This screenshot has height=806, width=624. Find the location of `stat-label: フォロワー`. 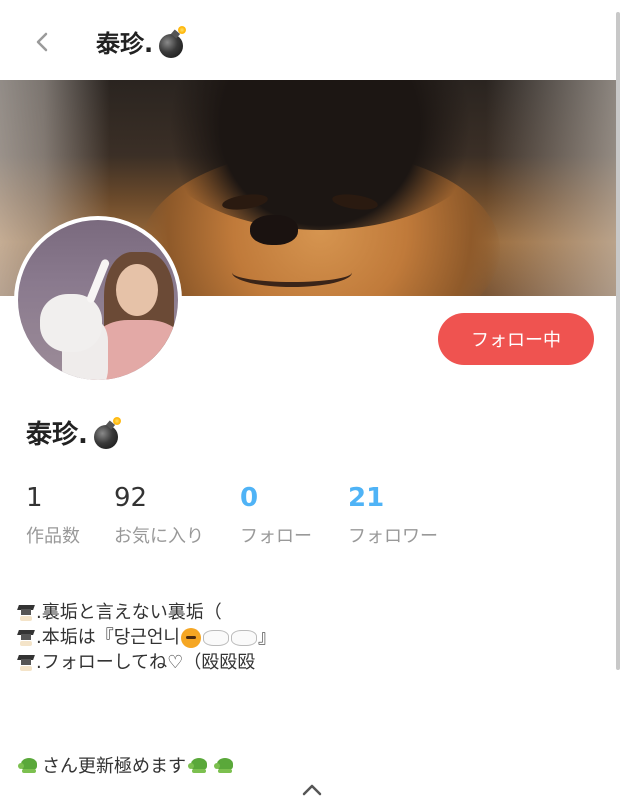

stat-label: フォロワー is located at coordinates (393, 536).